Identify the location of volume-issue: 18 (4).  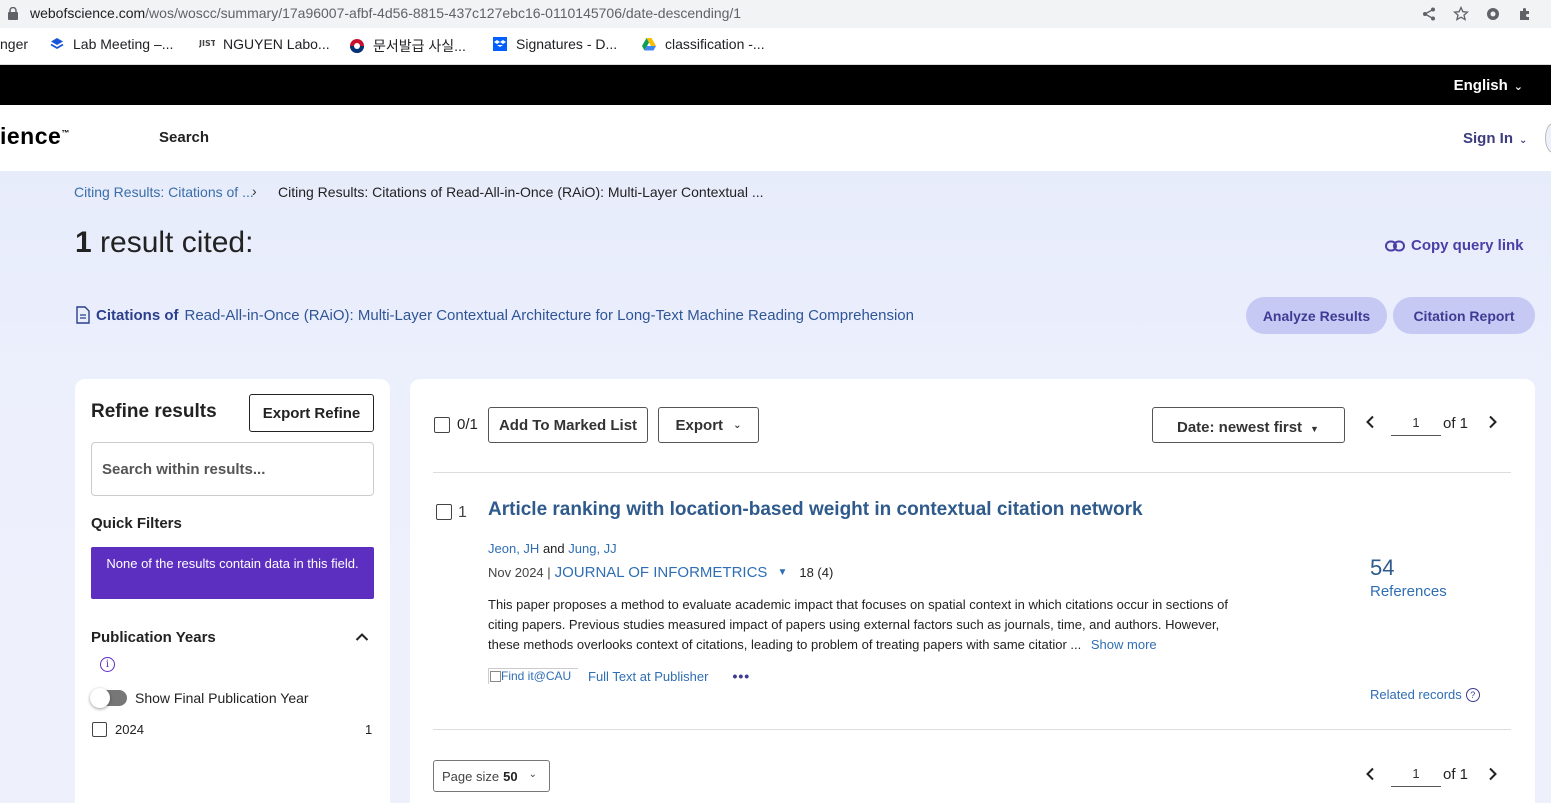
(816, 572).